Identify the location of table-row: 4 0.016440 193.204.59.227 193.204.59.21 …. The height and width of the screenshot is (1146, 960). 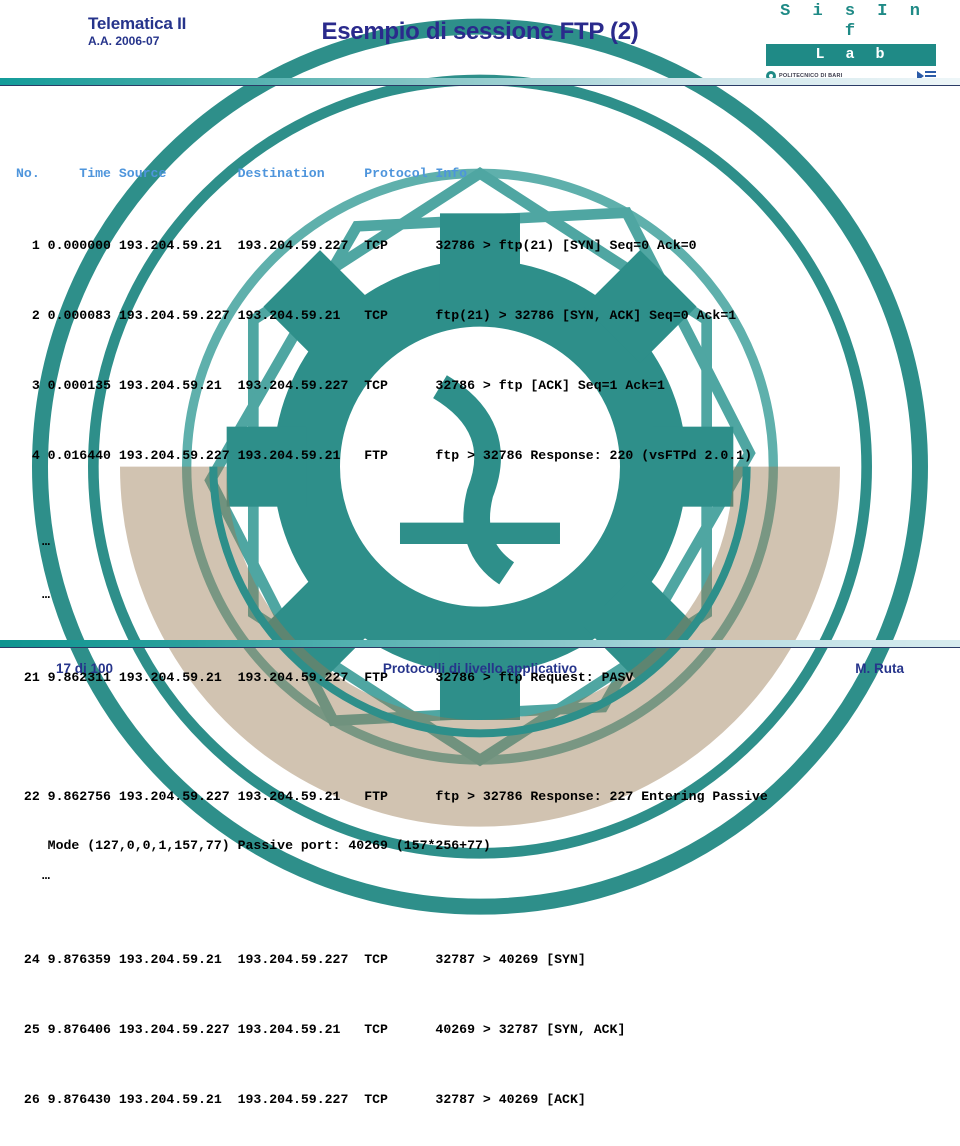
(384, 455).